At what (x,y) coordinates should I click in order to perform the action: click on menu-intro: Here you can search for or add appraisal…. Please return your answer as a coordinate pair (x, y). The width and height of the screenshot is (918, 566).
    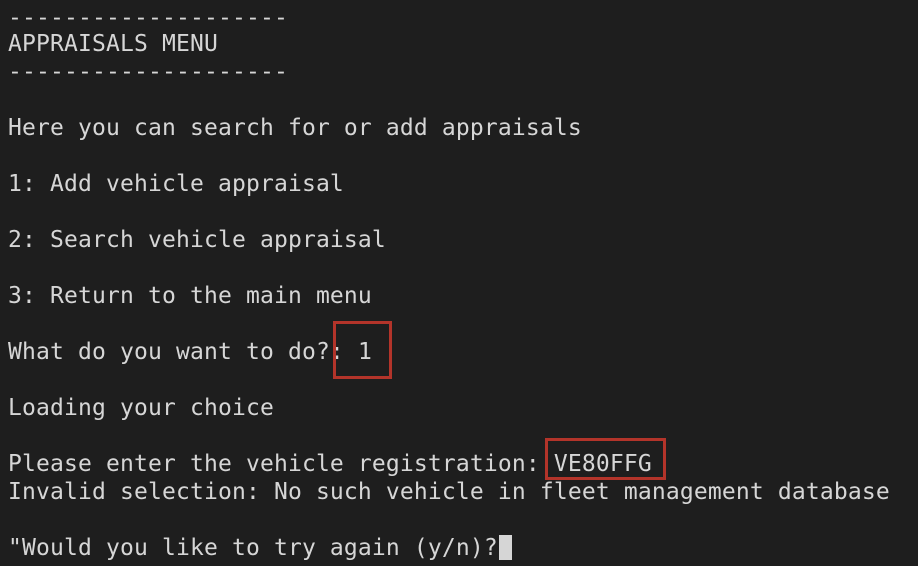
    Looking at the image, I should click on (295, 128).